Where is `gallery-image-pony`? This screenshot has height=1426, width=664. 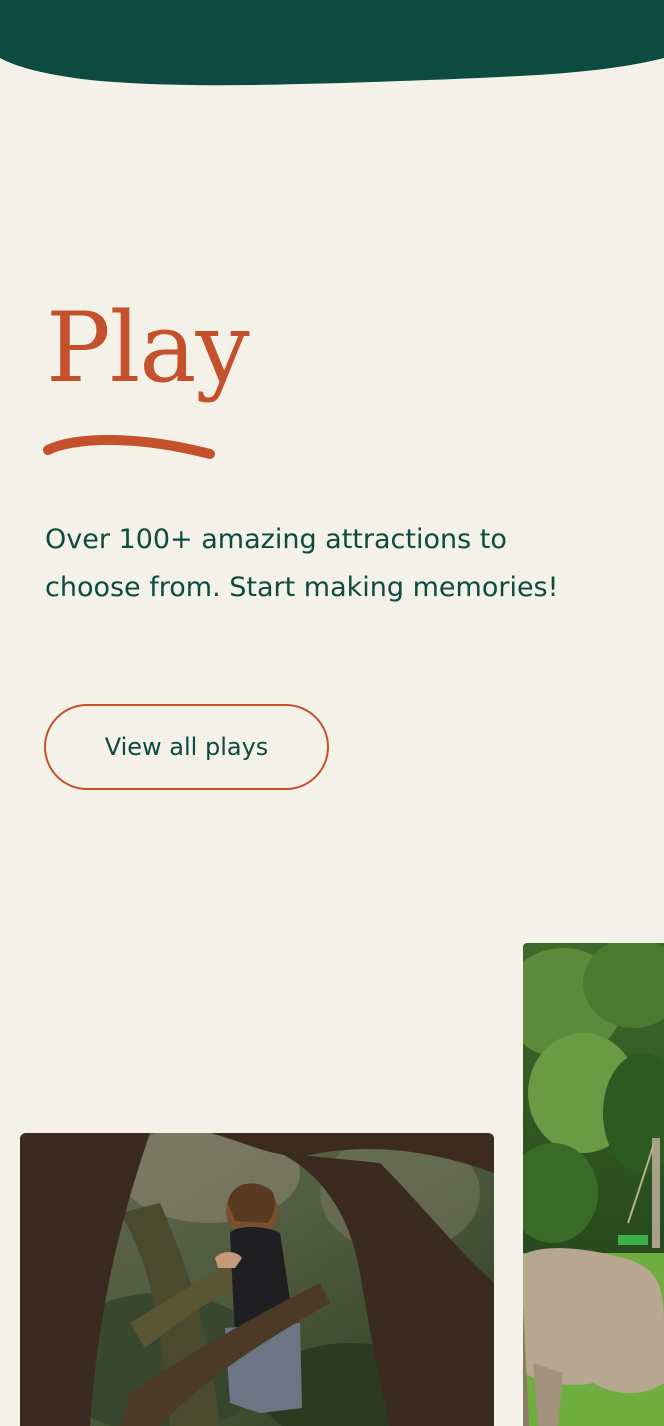
gallery-image-pony is located at coordinates (593, 1184).